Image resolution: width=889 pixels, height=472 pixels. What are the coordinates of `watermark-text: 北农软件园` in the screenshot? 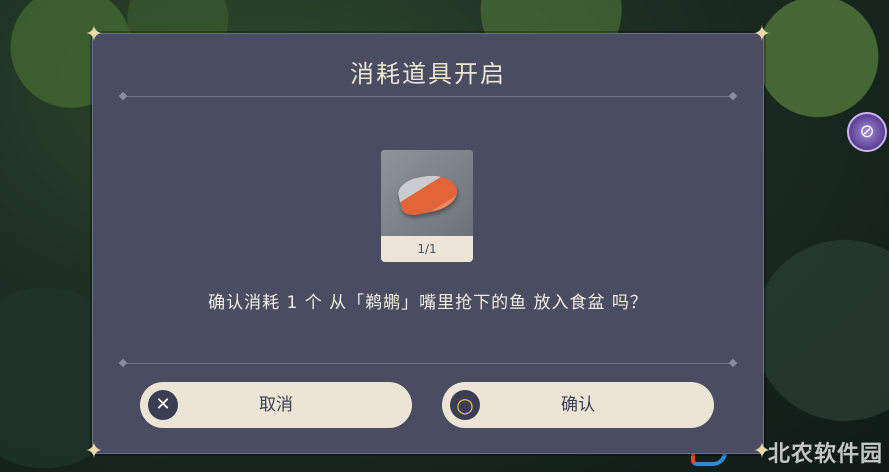 It's located at (825, 454).